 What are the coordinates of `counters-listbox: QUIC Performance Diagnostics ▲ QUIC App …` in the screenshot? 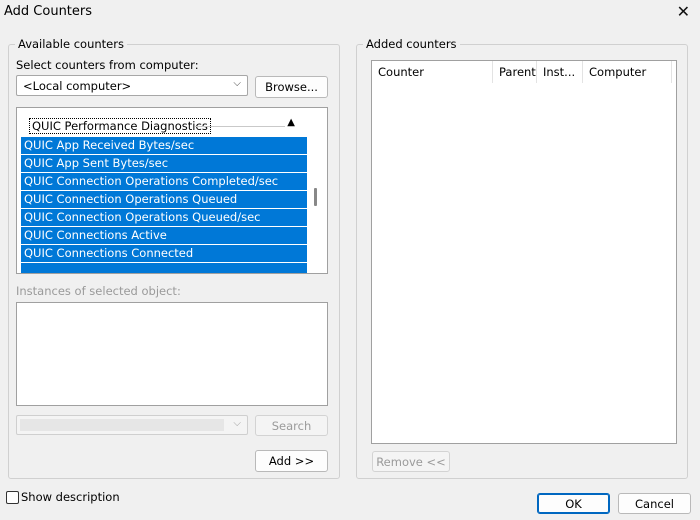 It's located at (172, 190).